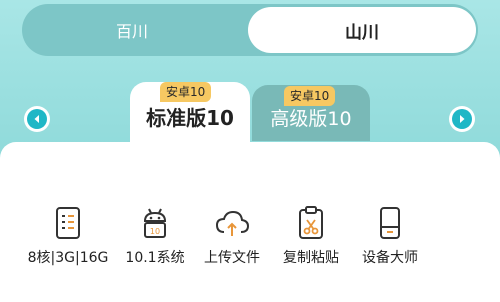  I want to click on phone-device-icon, so click(390, 223).